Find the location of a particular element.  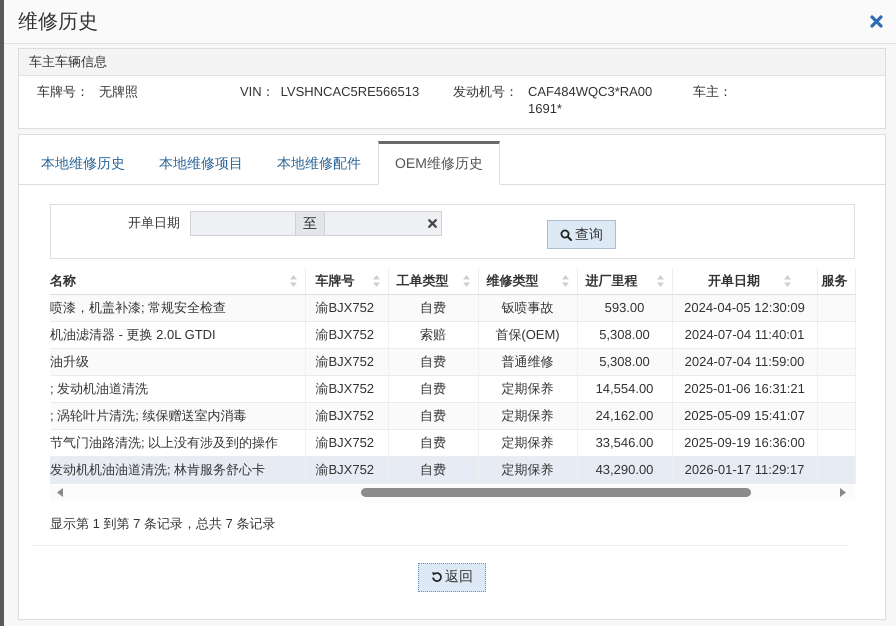

query-button: 查询 is located at coordinates (581, 234).